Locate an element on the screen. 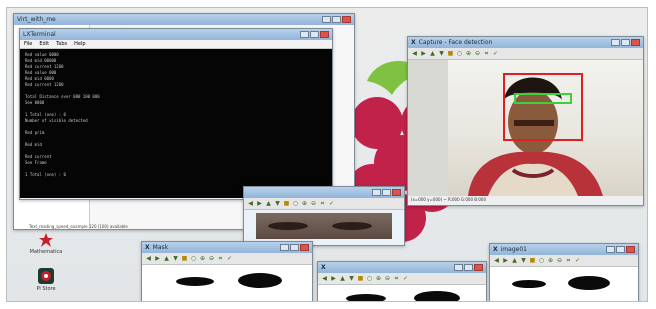 This screenshot has width=656, height=309. menu-tabs: Tabs is located at coordinates (61, 44).